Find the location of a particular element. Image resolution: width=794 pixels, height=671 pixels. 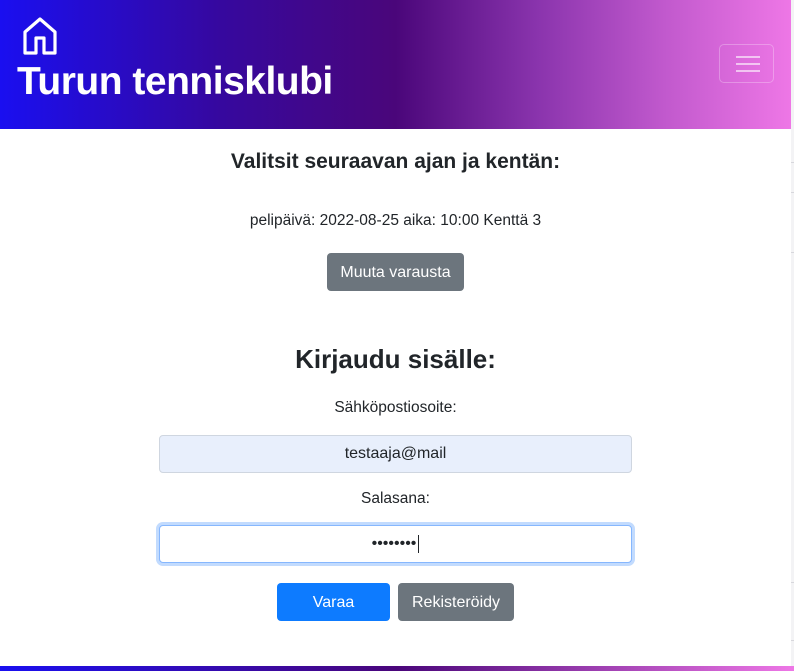

selection-heading: Valitsit seuraavan ajan ja kentän: is located at coordinates (395, 161).